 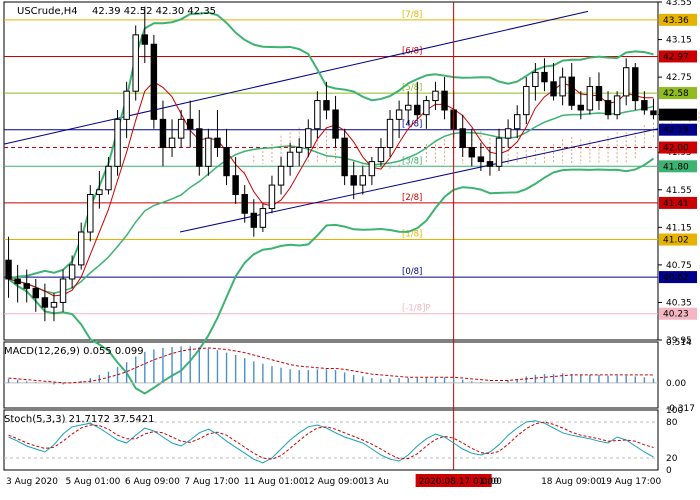 What do you see at coordinates (79, 419) in the screenshot?
I see `stochastic-label: Stoch(5,3,3) 21.7172 37.5421` at bounding box center [79, 419].